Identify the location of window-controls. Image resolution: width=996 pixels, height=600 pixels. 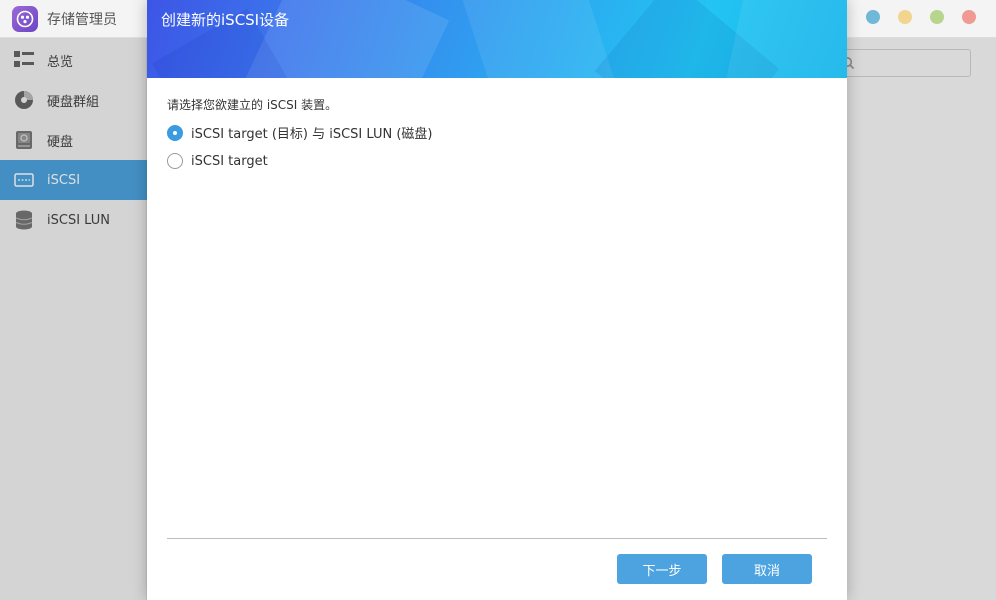
(930, 17).